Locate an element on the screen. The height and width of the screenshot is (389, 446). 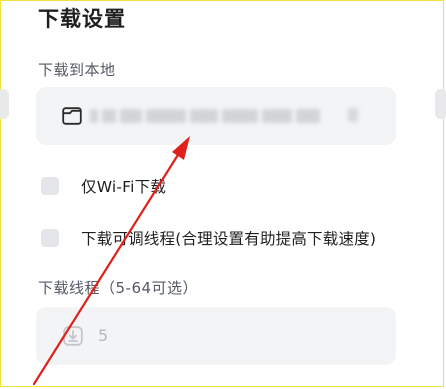
wifi-only-checkbox is located at coordinates (50, 186).